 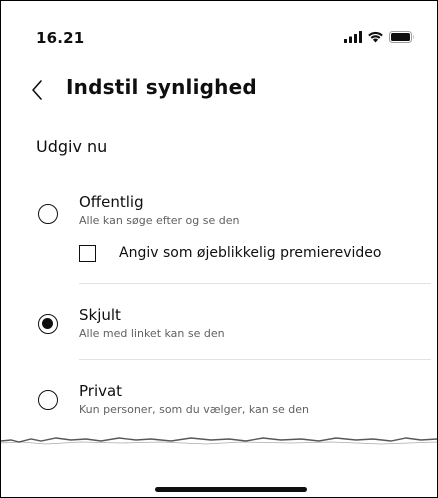 What do you see at coordinates (161, 87) in the screenshot?
I see `page-title: Indstil synlighed` at bounding box center [161, 87].